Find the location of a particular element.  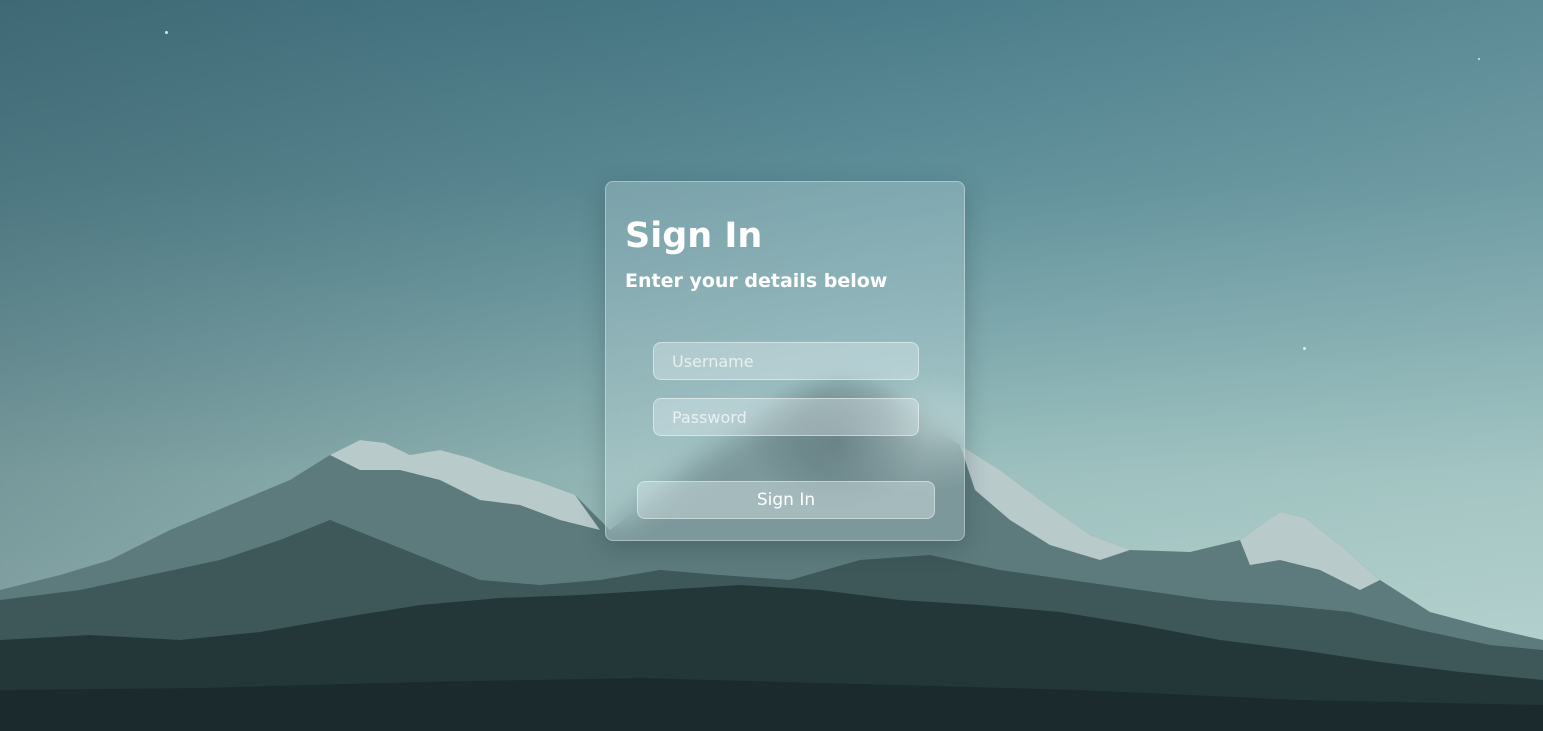

login-subtitle: Enter your details below is located at coordinates (756, 281).